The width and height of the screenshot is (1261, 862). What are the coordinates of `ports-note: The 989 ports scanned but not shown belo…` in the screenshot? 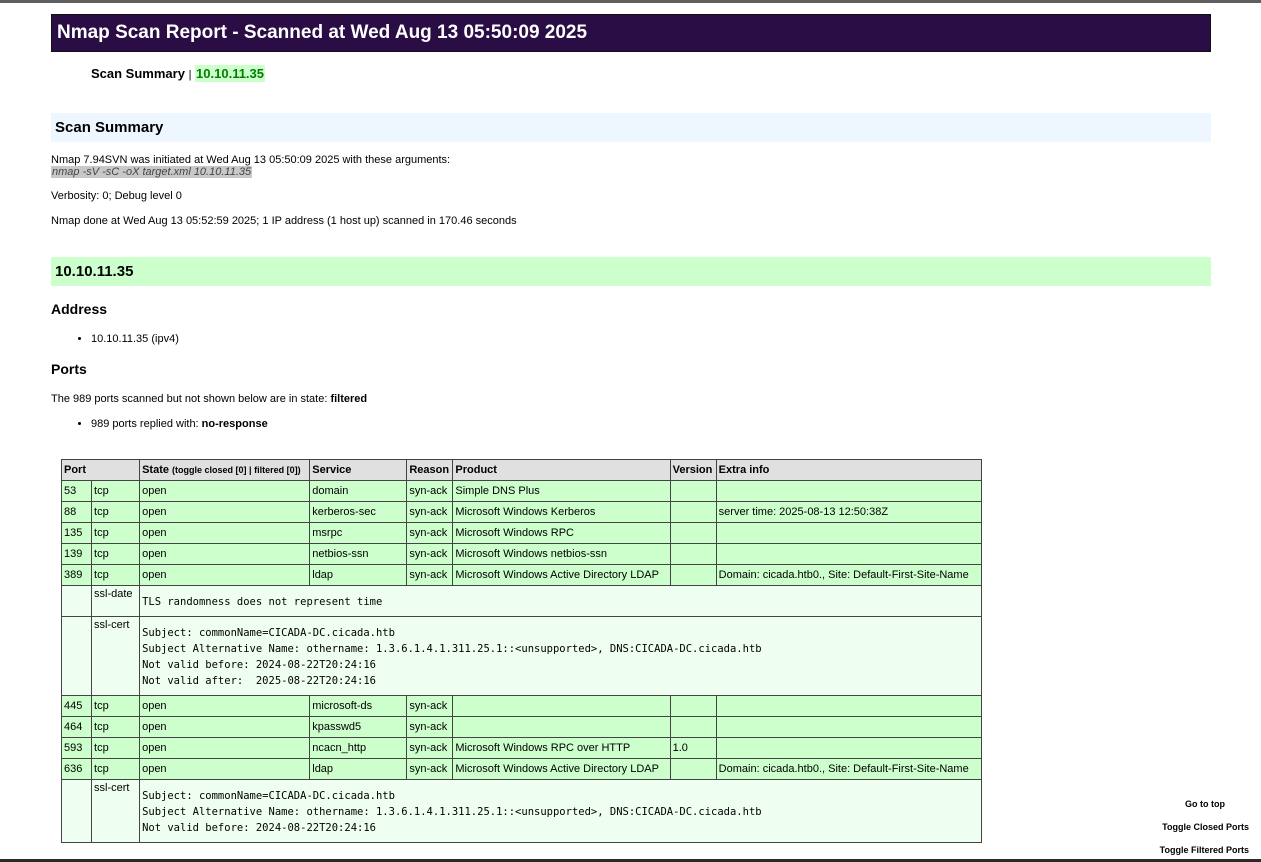 It's located at (631, 399).